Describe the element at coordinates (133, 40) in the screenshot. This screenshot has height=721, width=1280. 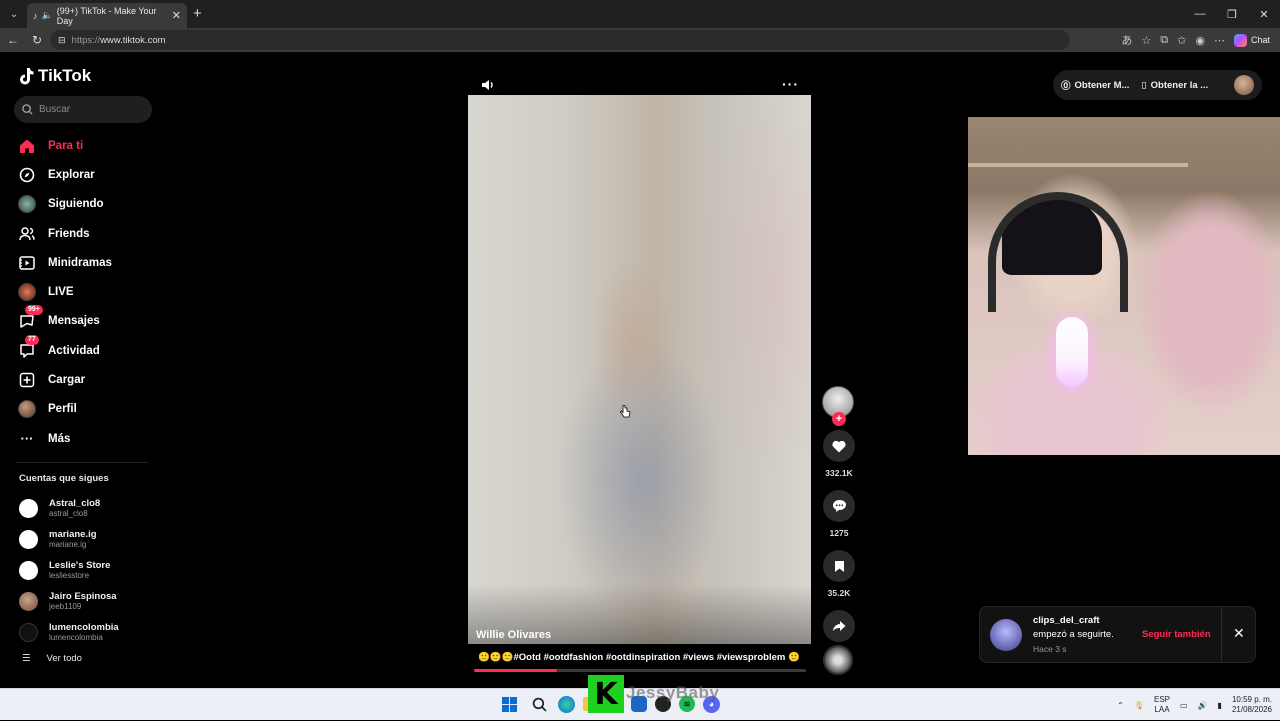
I see `url-host: www.tiktok.com` at that location.